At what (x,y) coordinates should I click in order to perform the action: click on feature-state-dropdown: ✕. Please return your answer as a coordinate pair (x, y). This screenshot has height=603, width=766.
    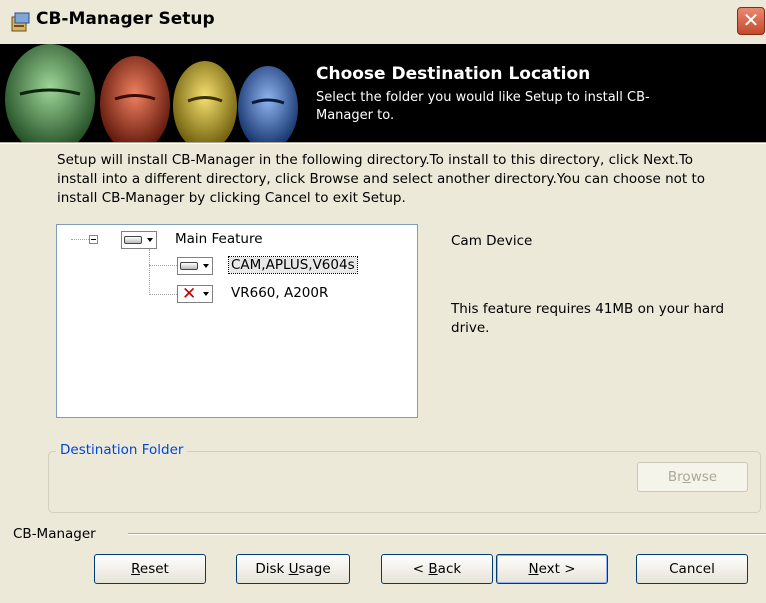
    Looking at the image, I should click on (195, 294).